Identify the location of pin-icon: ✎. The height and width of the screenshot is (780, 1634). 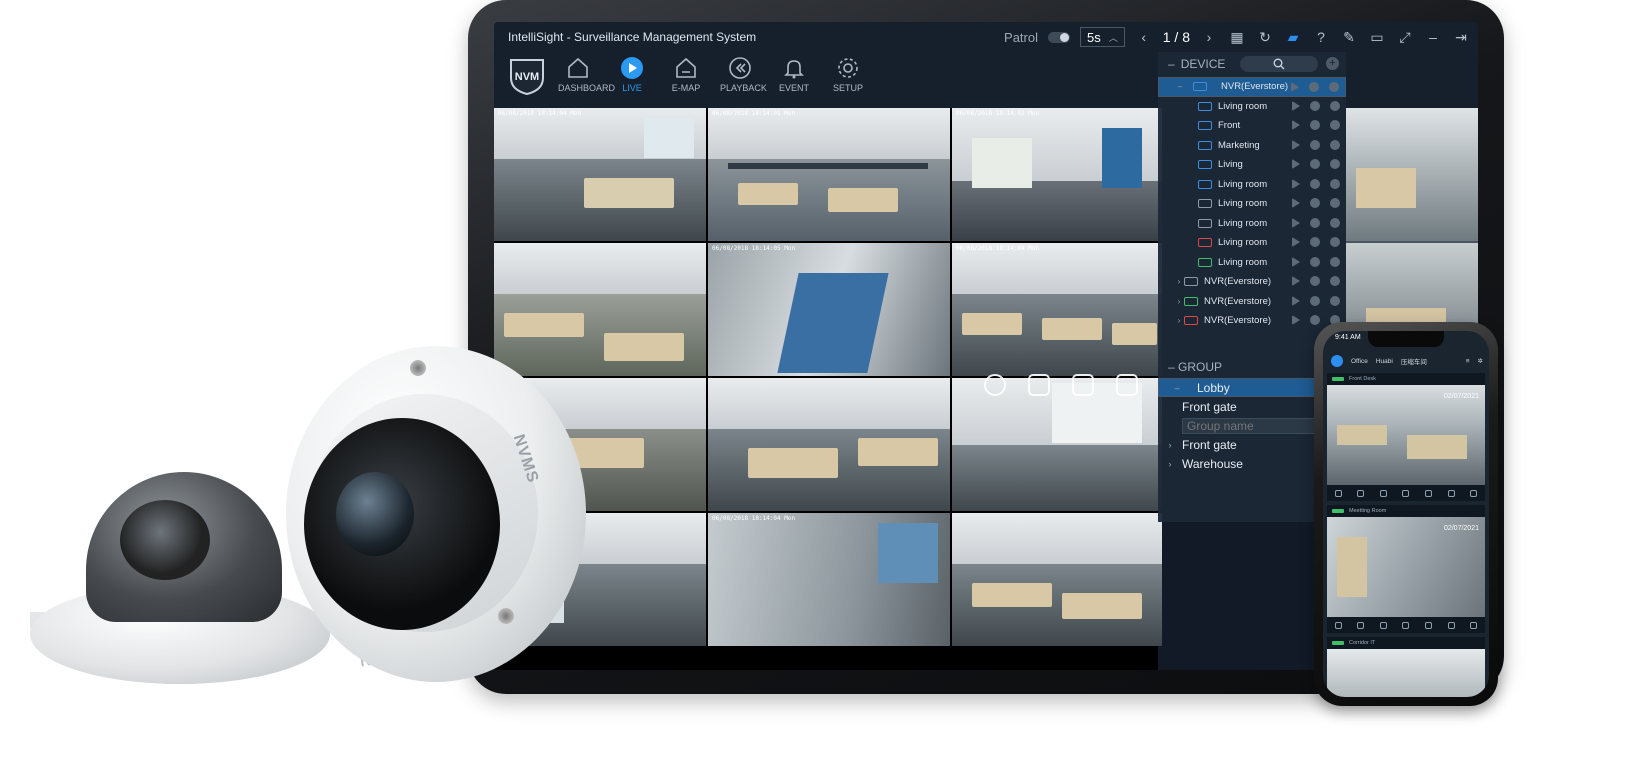
(1349, 37).